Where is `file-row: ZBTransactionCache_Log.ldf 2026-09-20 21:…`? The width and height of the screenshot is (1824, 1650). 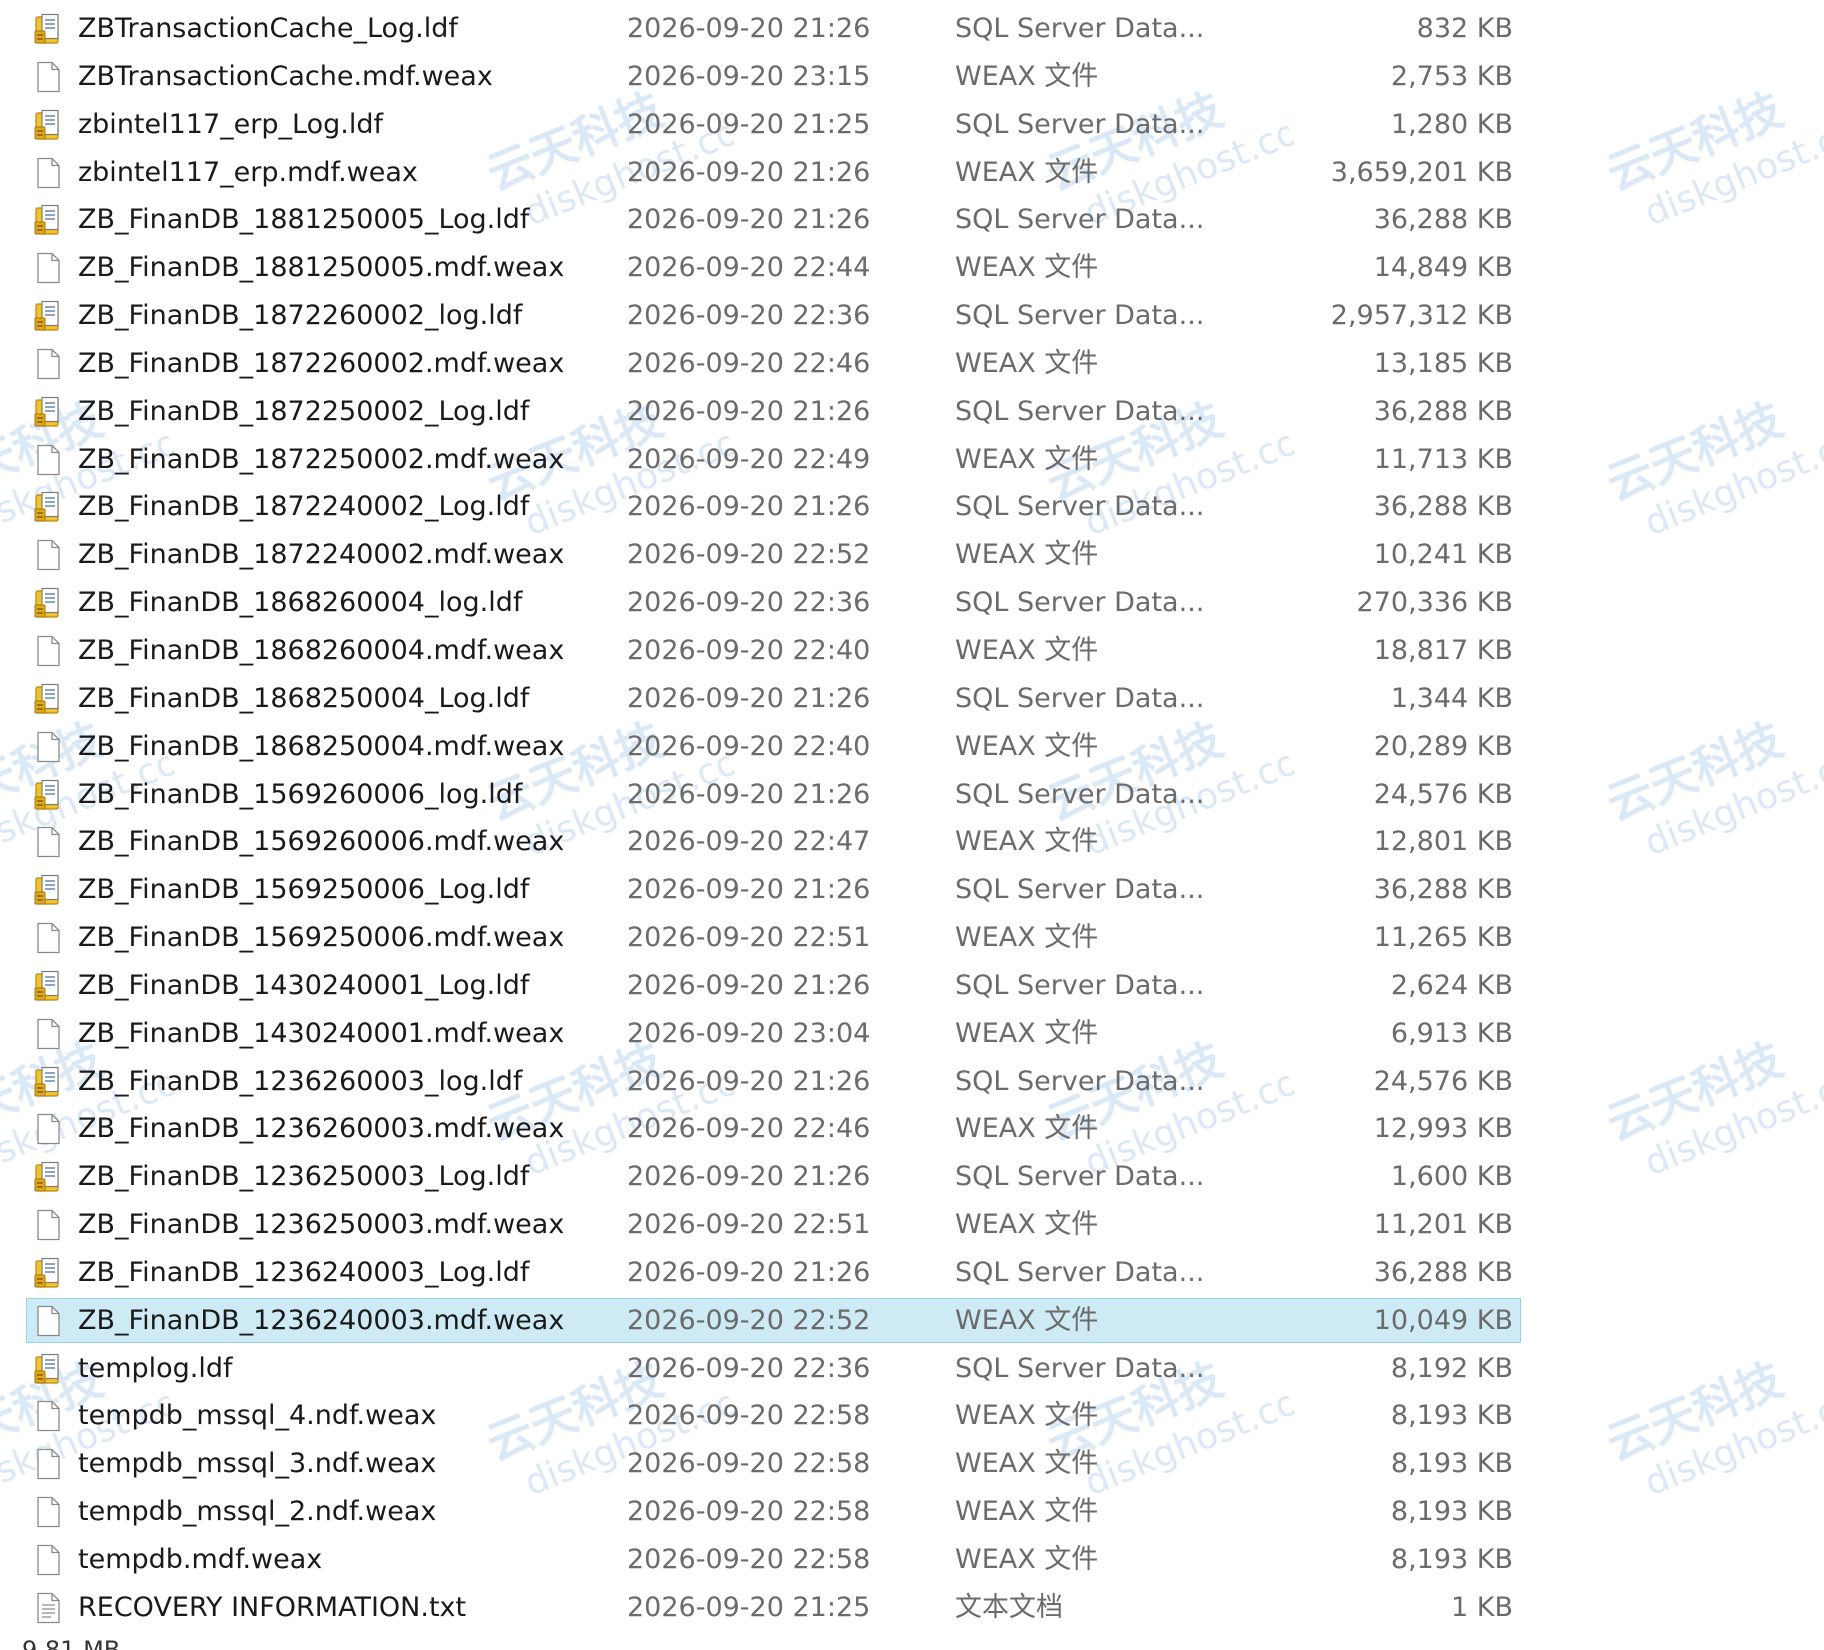 file-row: ZBTransactionCache_Log.ldf 2026-09-20 21:… is located at coordinates (912, 29).